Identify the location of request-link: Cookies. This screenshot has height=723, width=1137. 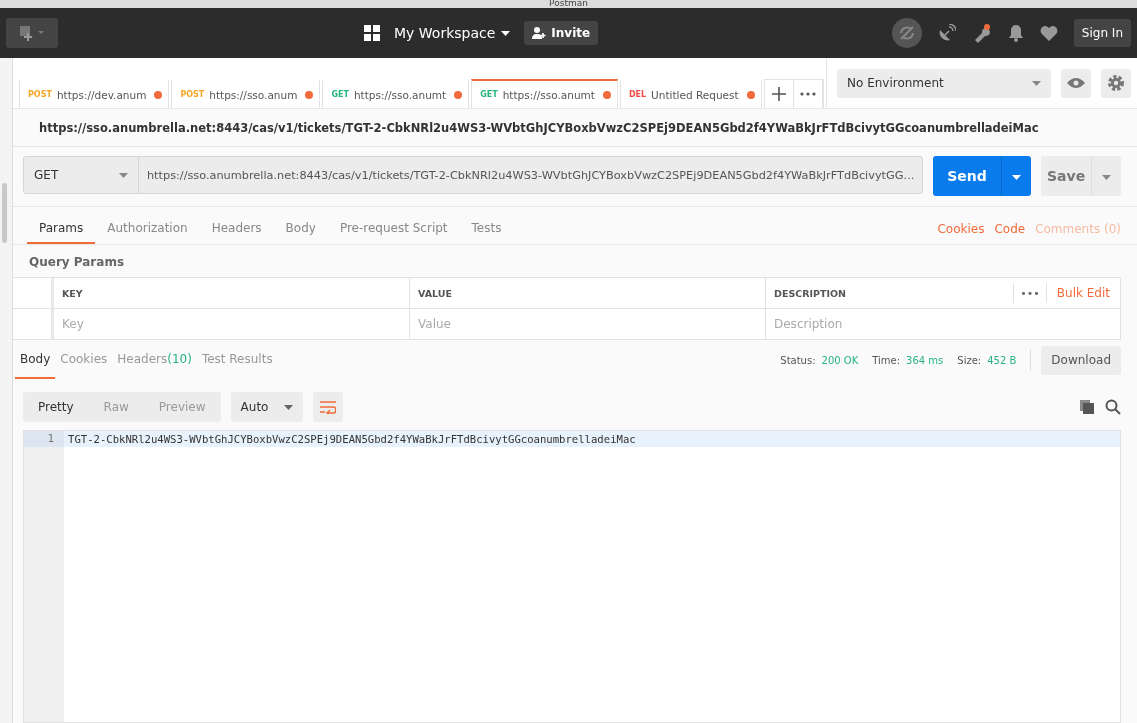
(961, 228).